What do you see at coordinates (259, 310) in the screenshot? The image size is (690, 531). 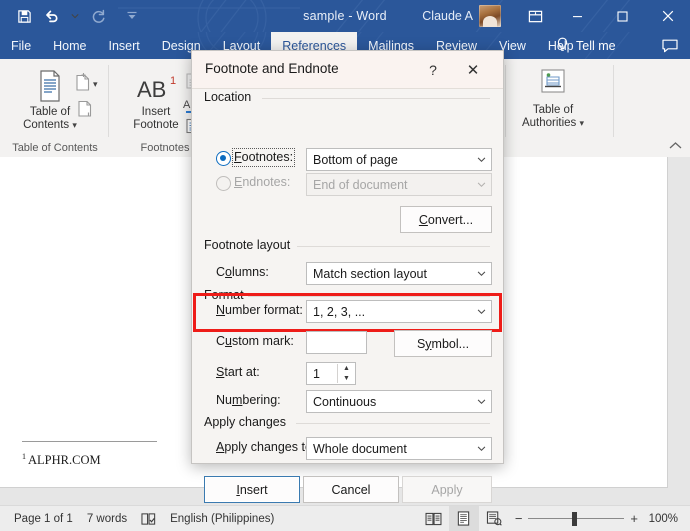 I see `number-format-label: Number format:` at bounding box center [259, 310].